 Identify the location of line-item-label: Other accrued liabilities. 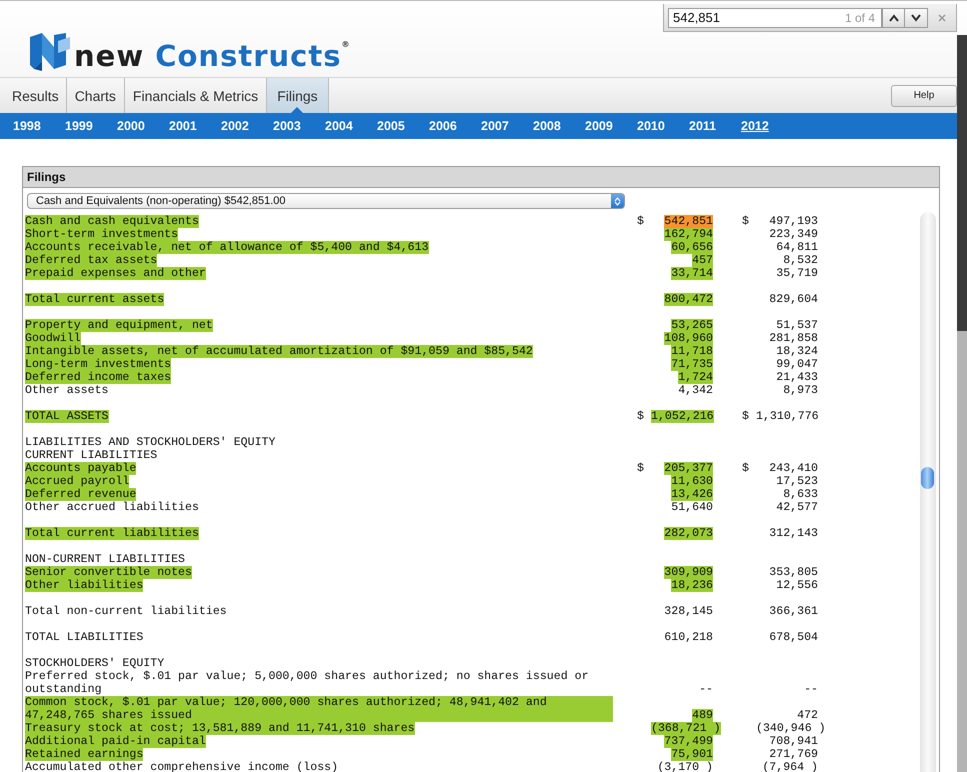
(112, 507).